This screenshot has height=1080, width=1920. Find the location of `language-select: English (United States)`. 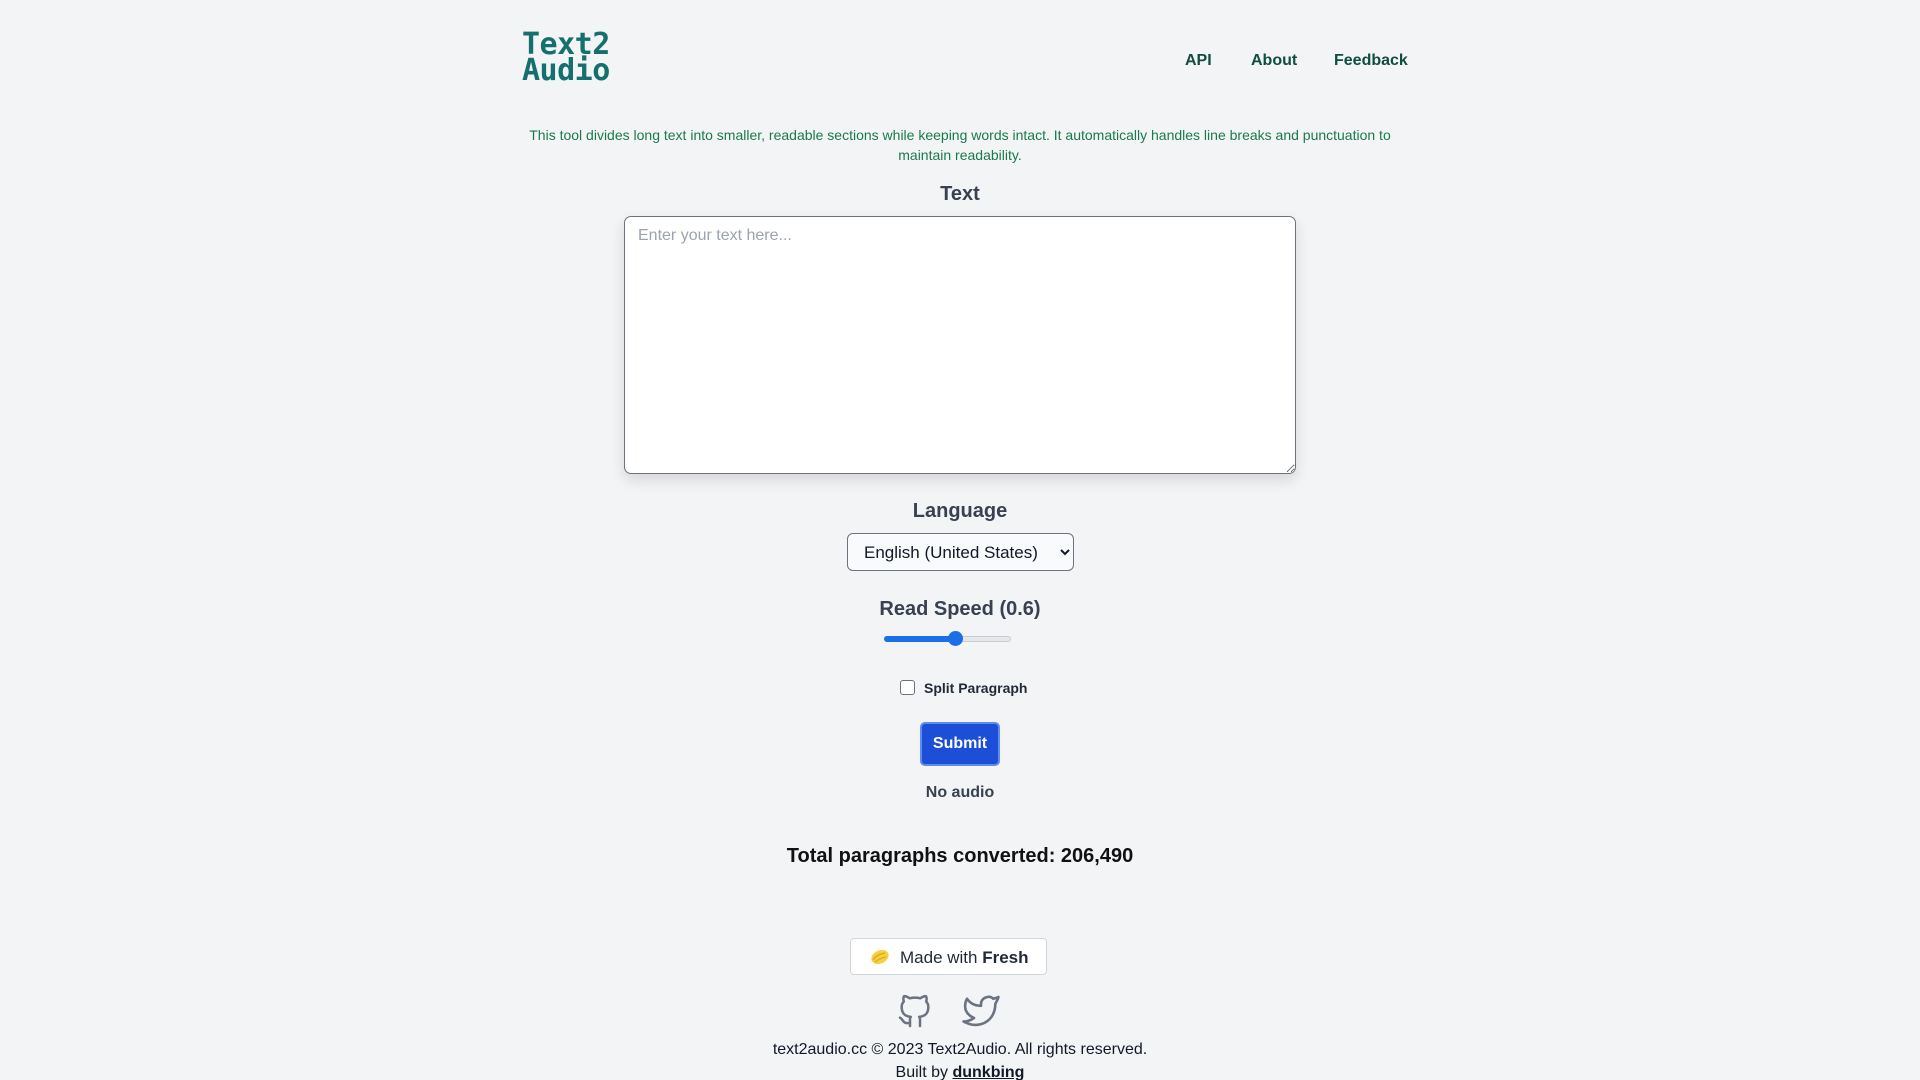

language-select: English (United States) is located at coordinates (960, 552).